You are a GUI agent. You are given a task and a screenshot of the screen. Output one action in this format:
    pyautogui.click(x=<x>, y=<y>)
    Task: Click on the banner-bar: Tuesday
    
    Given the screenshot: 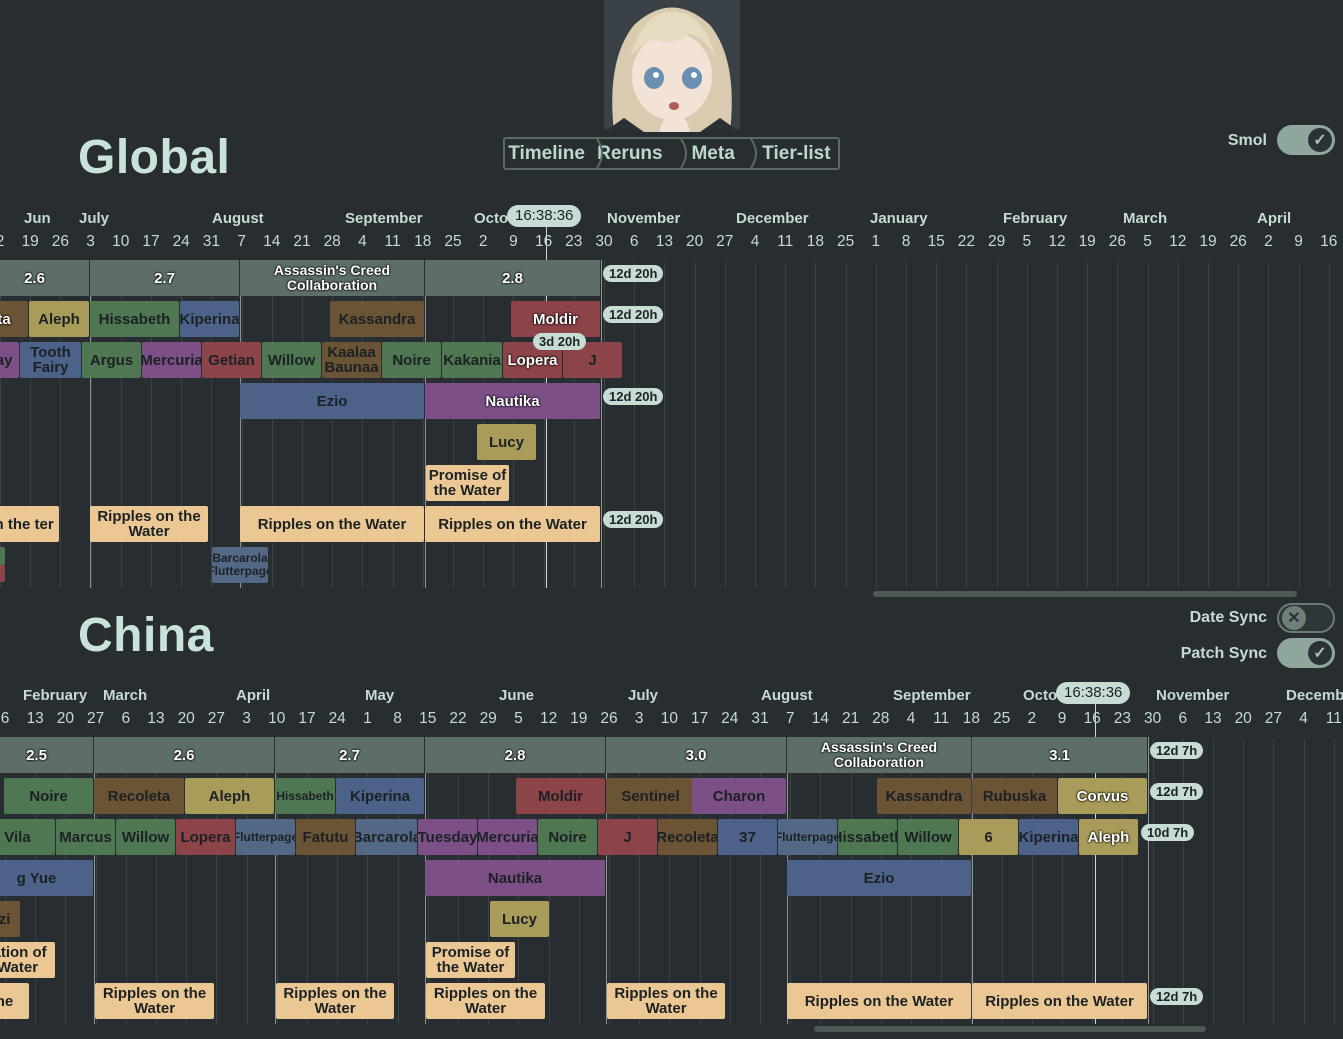 What is the action you would take?
    pyautogui.click(x=447, y=837)
    